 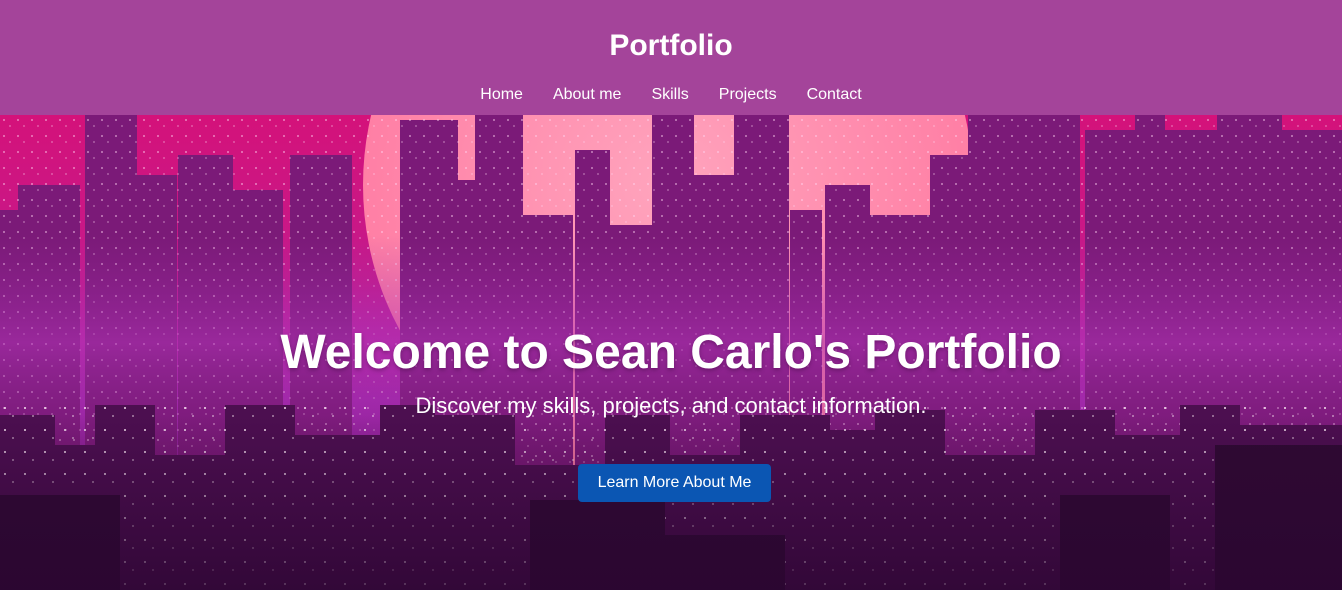 What do you see at coordinates (501, 95) in the screenshot?
I see `nav-link-home: Home` at bounding box center [501, 95].